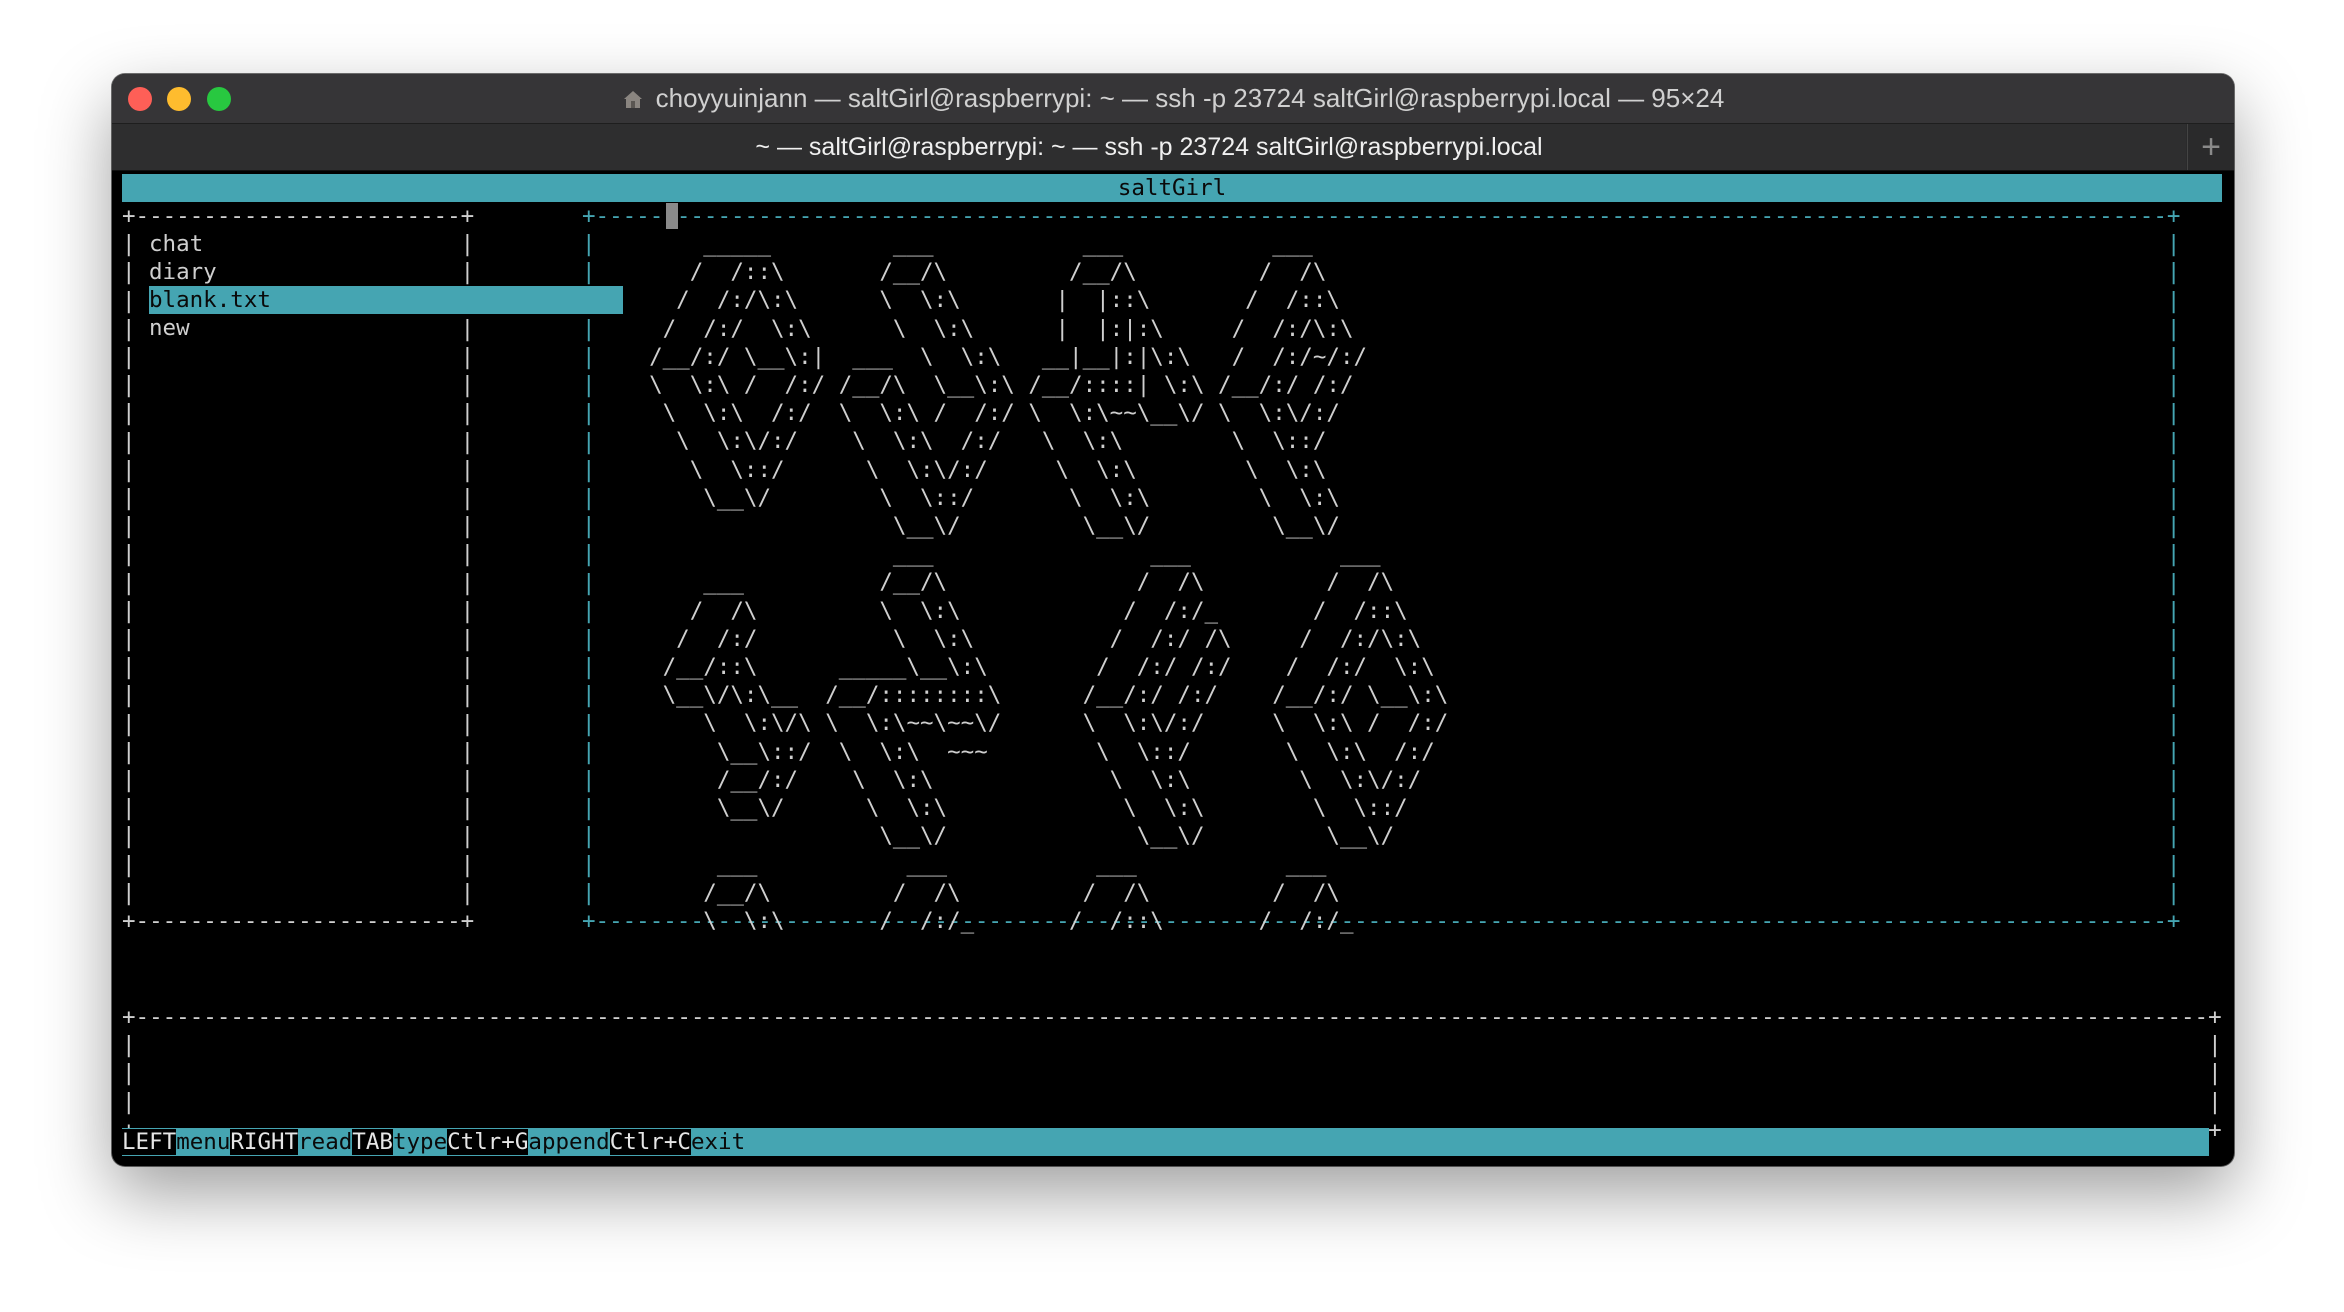 The width and height of the screenshot is (2344, 1312). I want to click on status-key: Ctlr+G, so click(488, 1142).